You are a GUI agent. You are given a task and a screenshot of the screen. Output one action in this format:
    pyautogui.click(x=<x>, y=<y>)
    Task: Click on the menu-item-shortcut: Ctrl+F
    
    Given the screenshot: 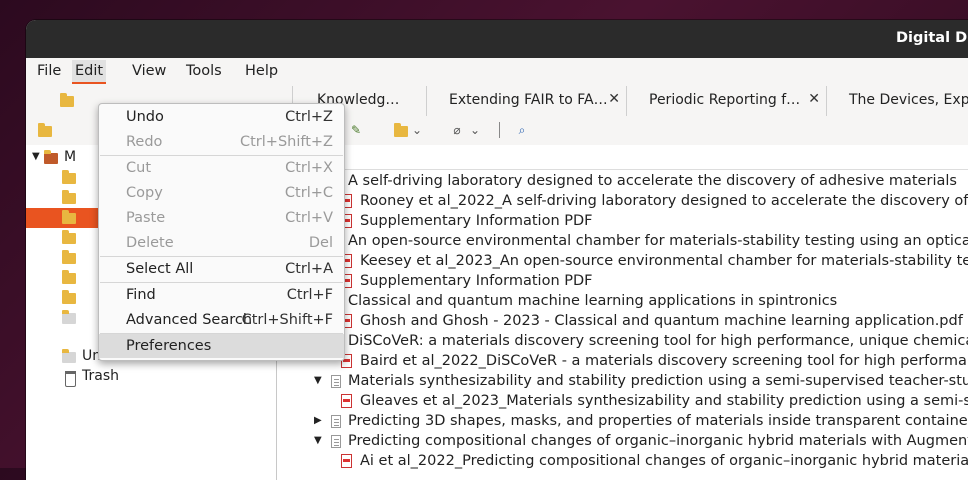 What is the action you would take?
    pyautogui.click(x=309, y=295)
    